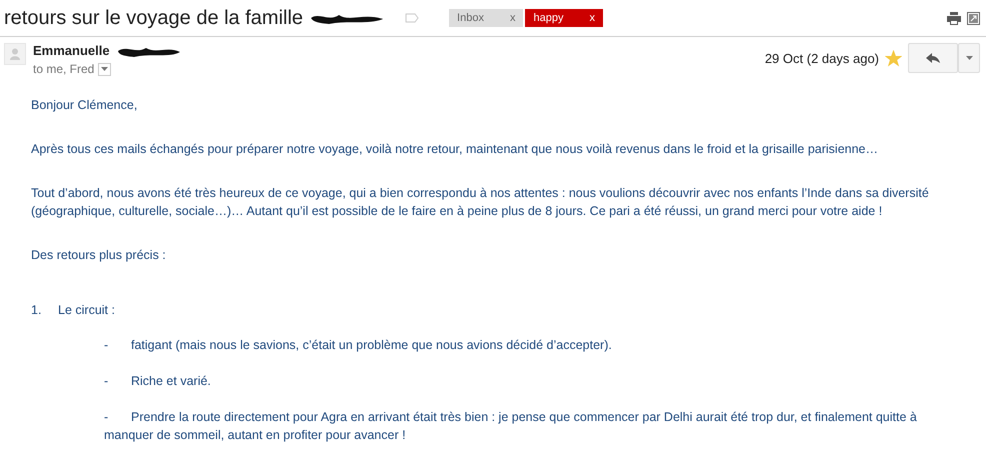  I want to click on bullet-item: - fatigant (mais nous le savions, c’était un problème que nous avions décidé d’accepter)., so click(358, 345).